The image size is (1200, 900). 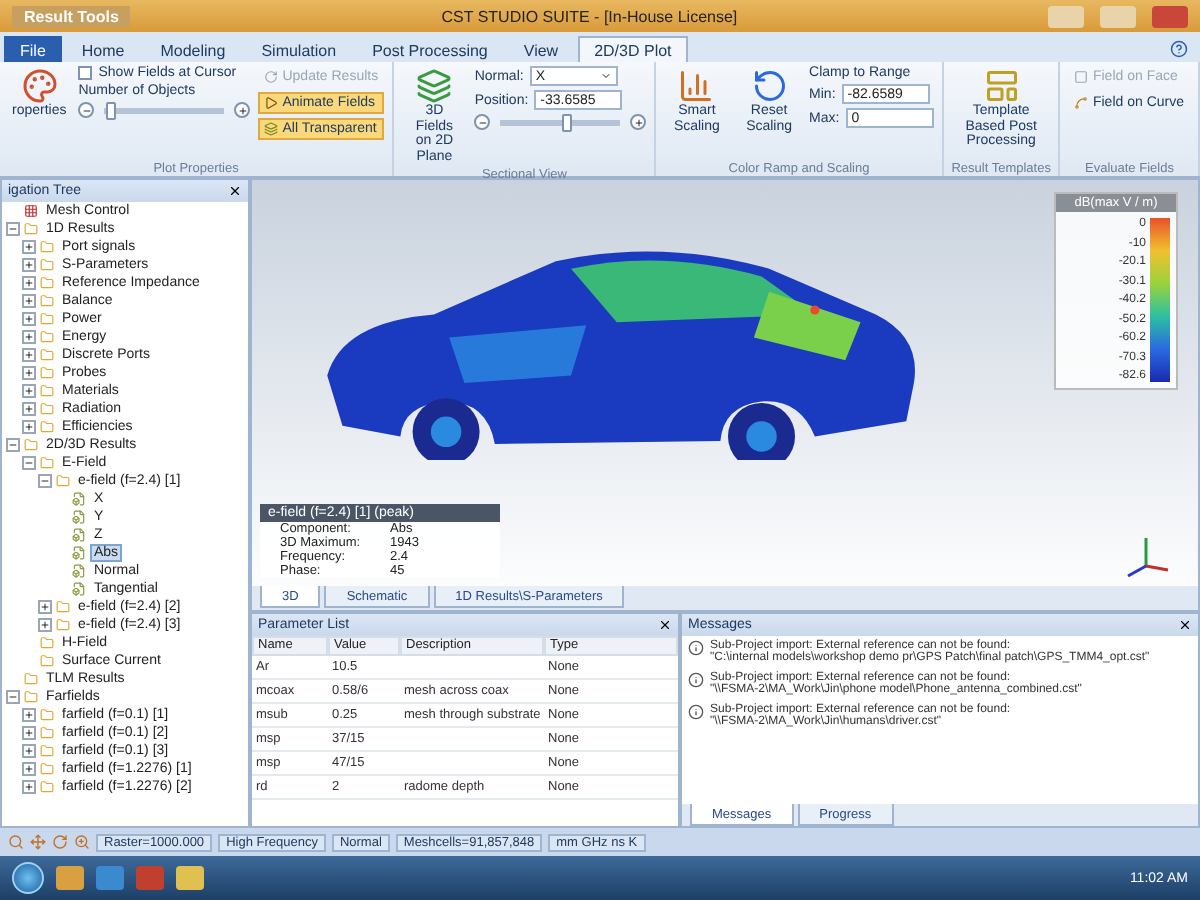 What do you see at coordinates (1148, 558) in the screenshot?
I see `axes-triad-icon` at bounding box center [1148, 558].